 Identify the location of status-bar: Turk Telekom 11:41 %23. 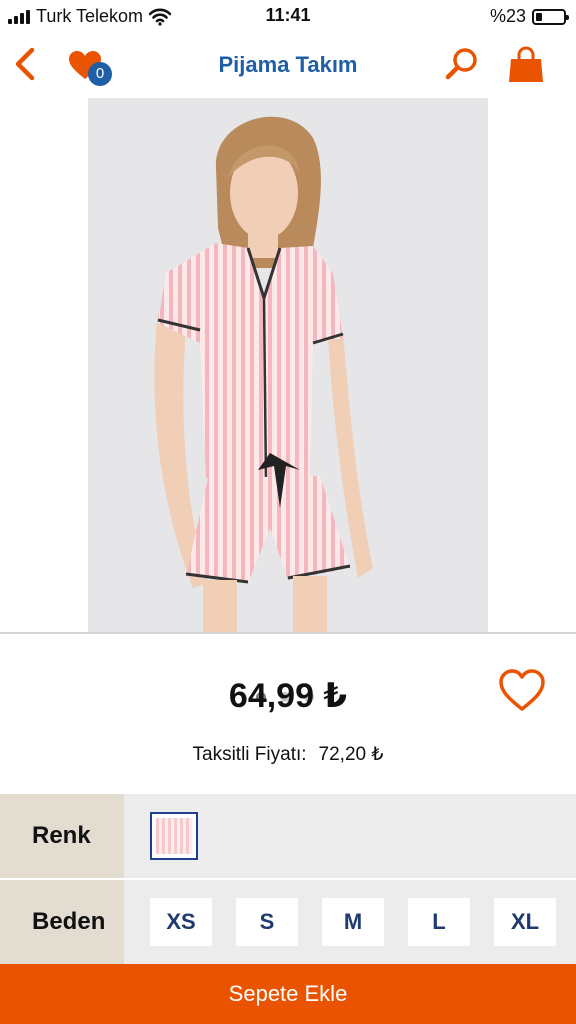
(288, 16).